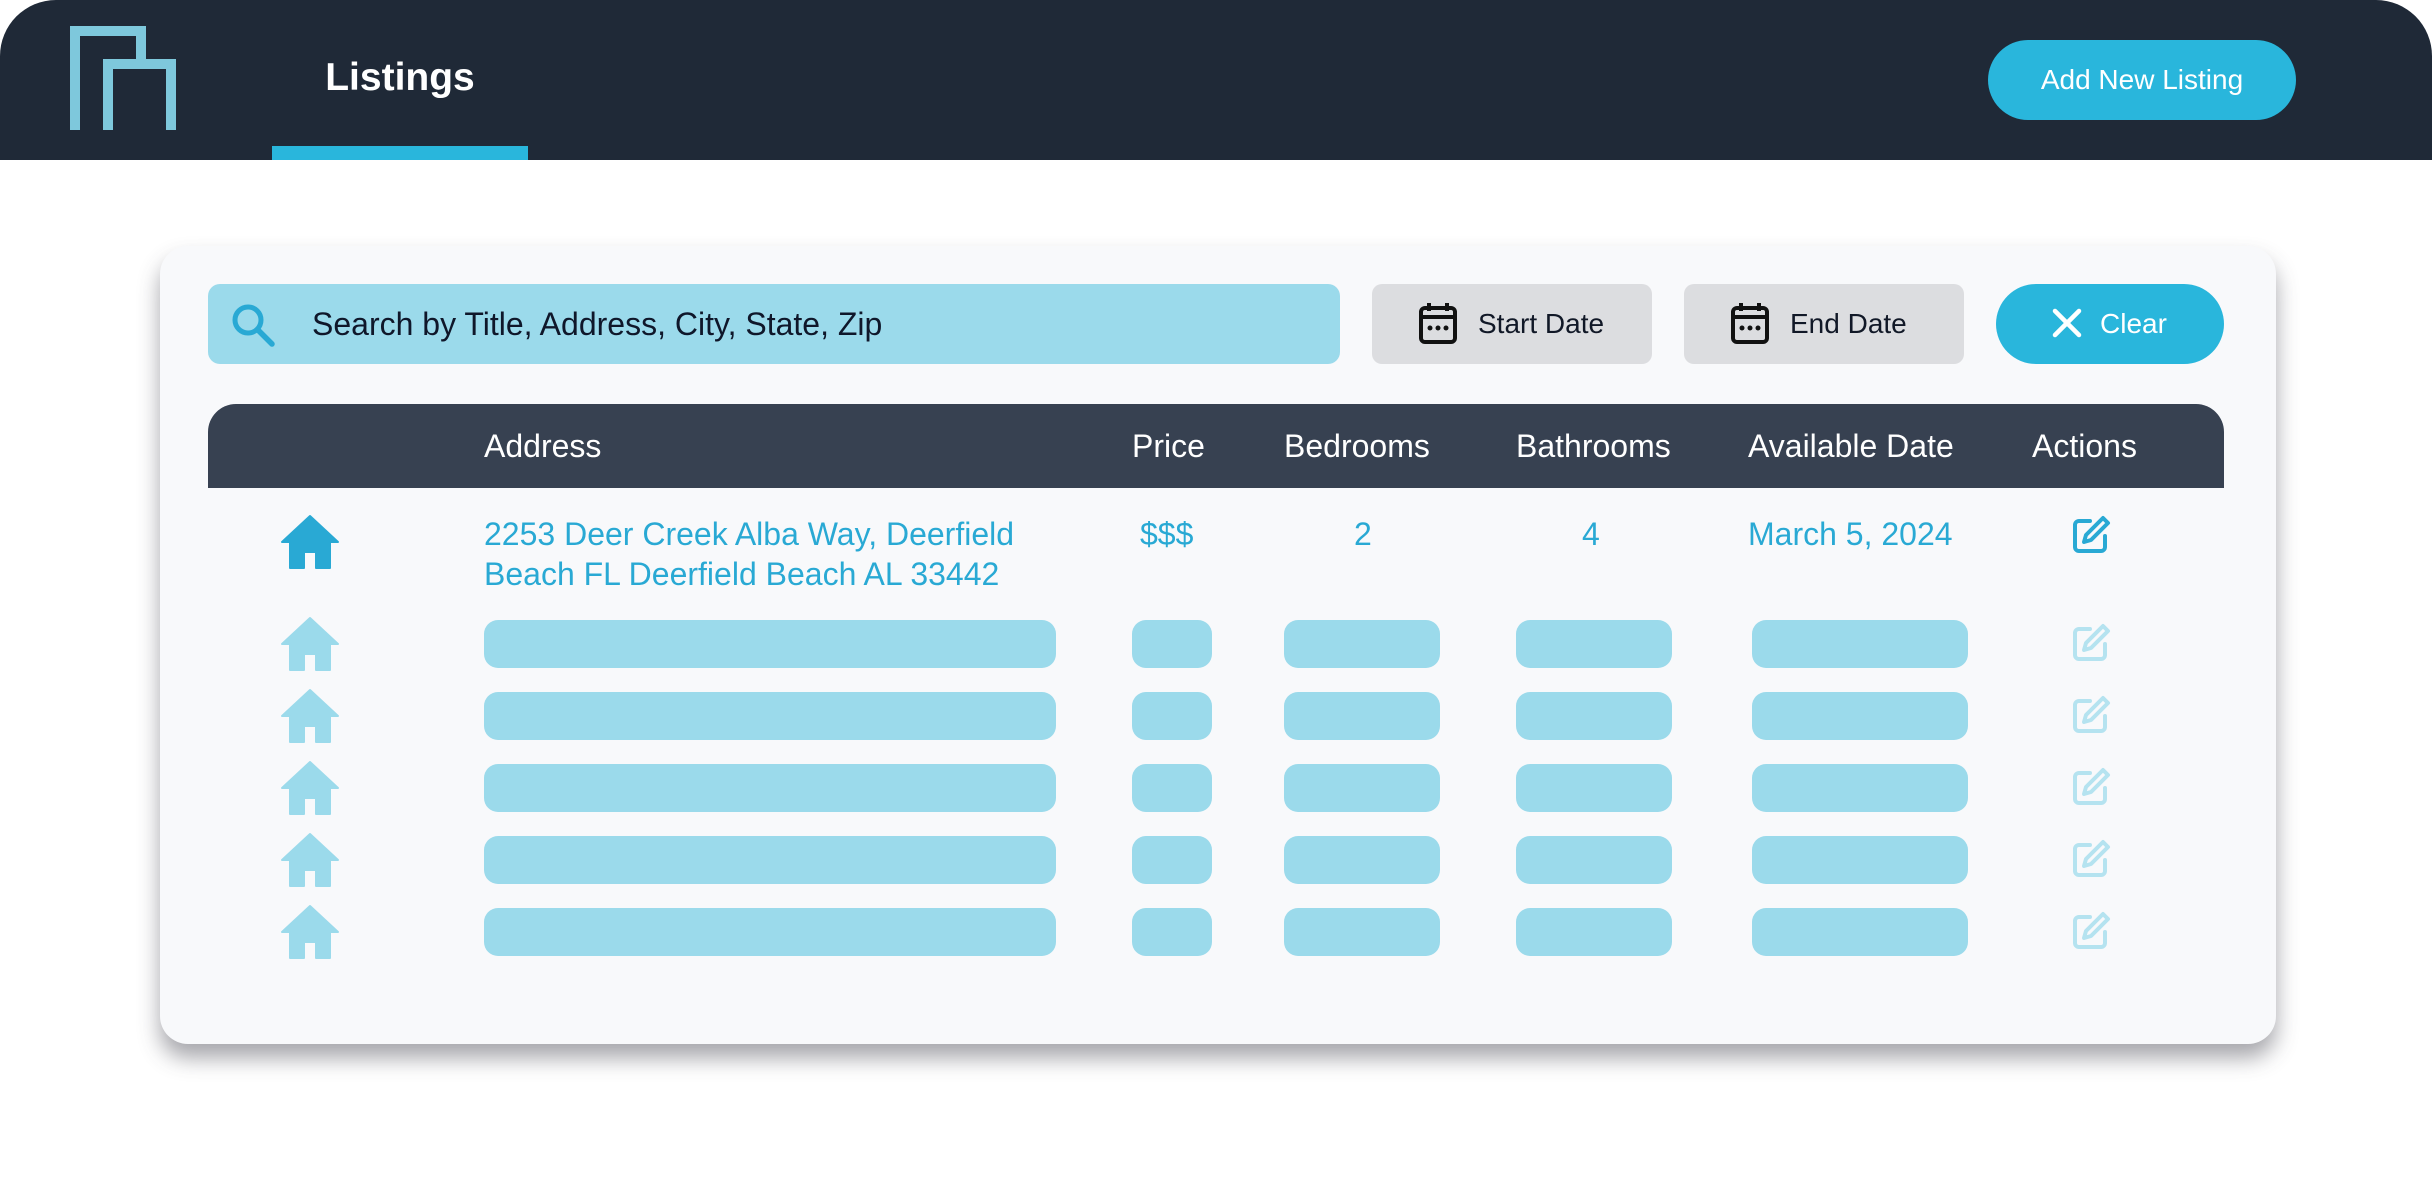 The height and width of the screenshot is (1200, 2432). What do you see at coordinates (1363, 534) in the screenshot?
I see `bedrooms-cell: 2` at bounding box center [1363, 534].